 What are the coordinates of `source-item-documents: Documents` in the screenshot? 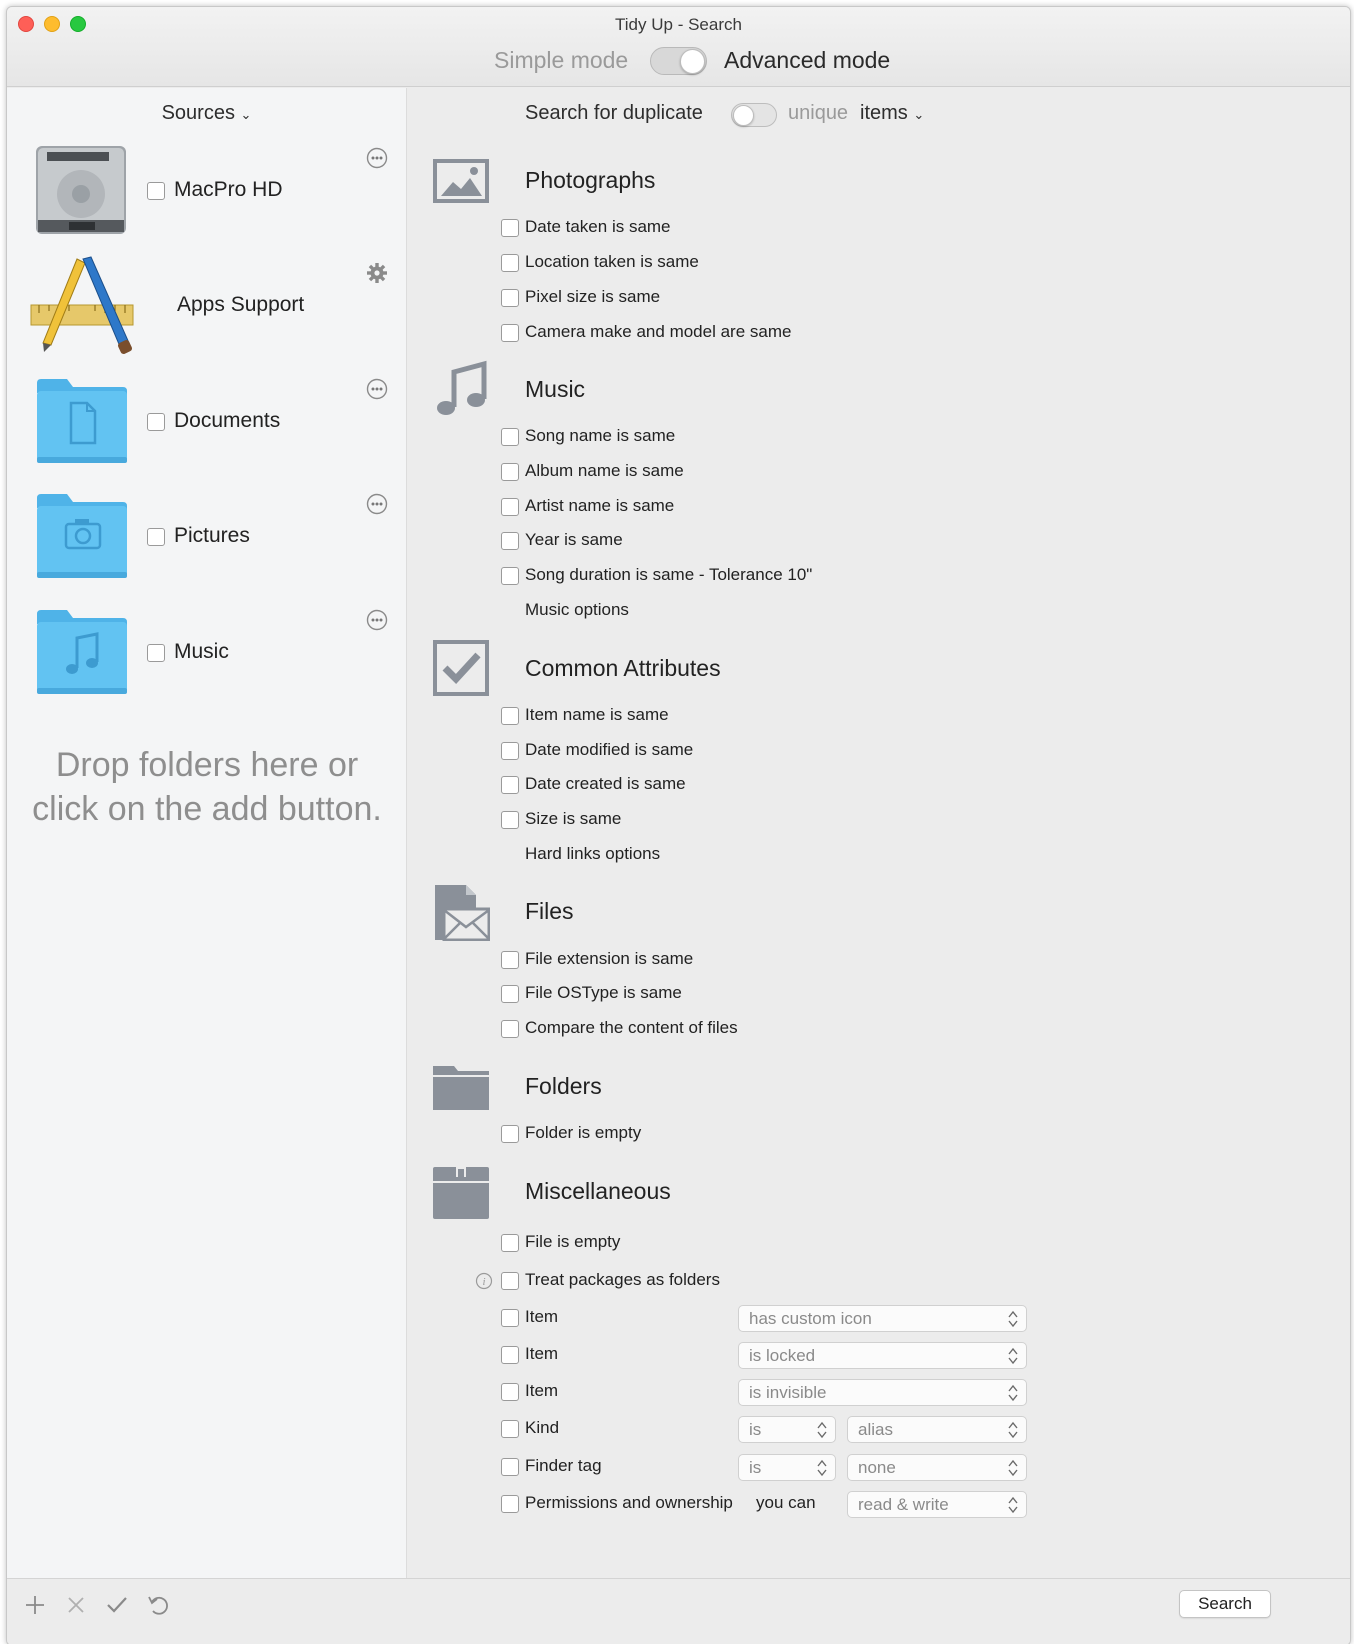 It's located at (207, 426).